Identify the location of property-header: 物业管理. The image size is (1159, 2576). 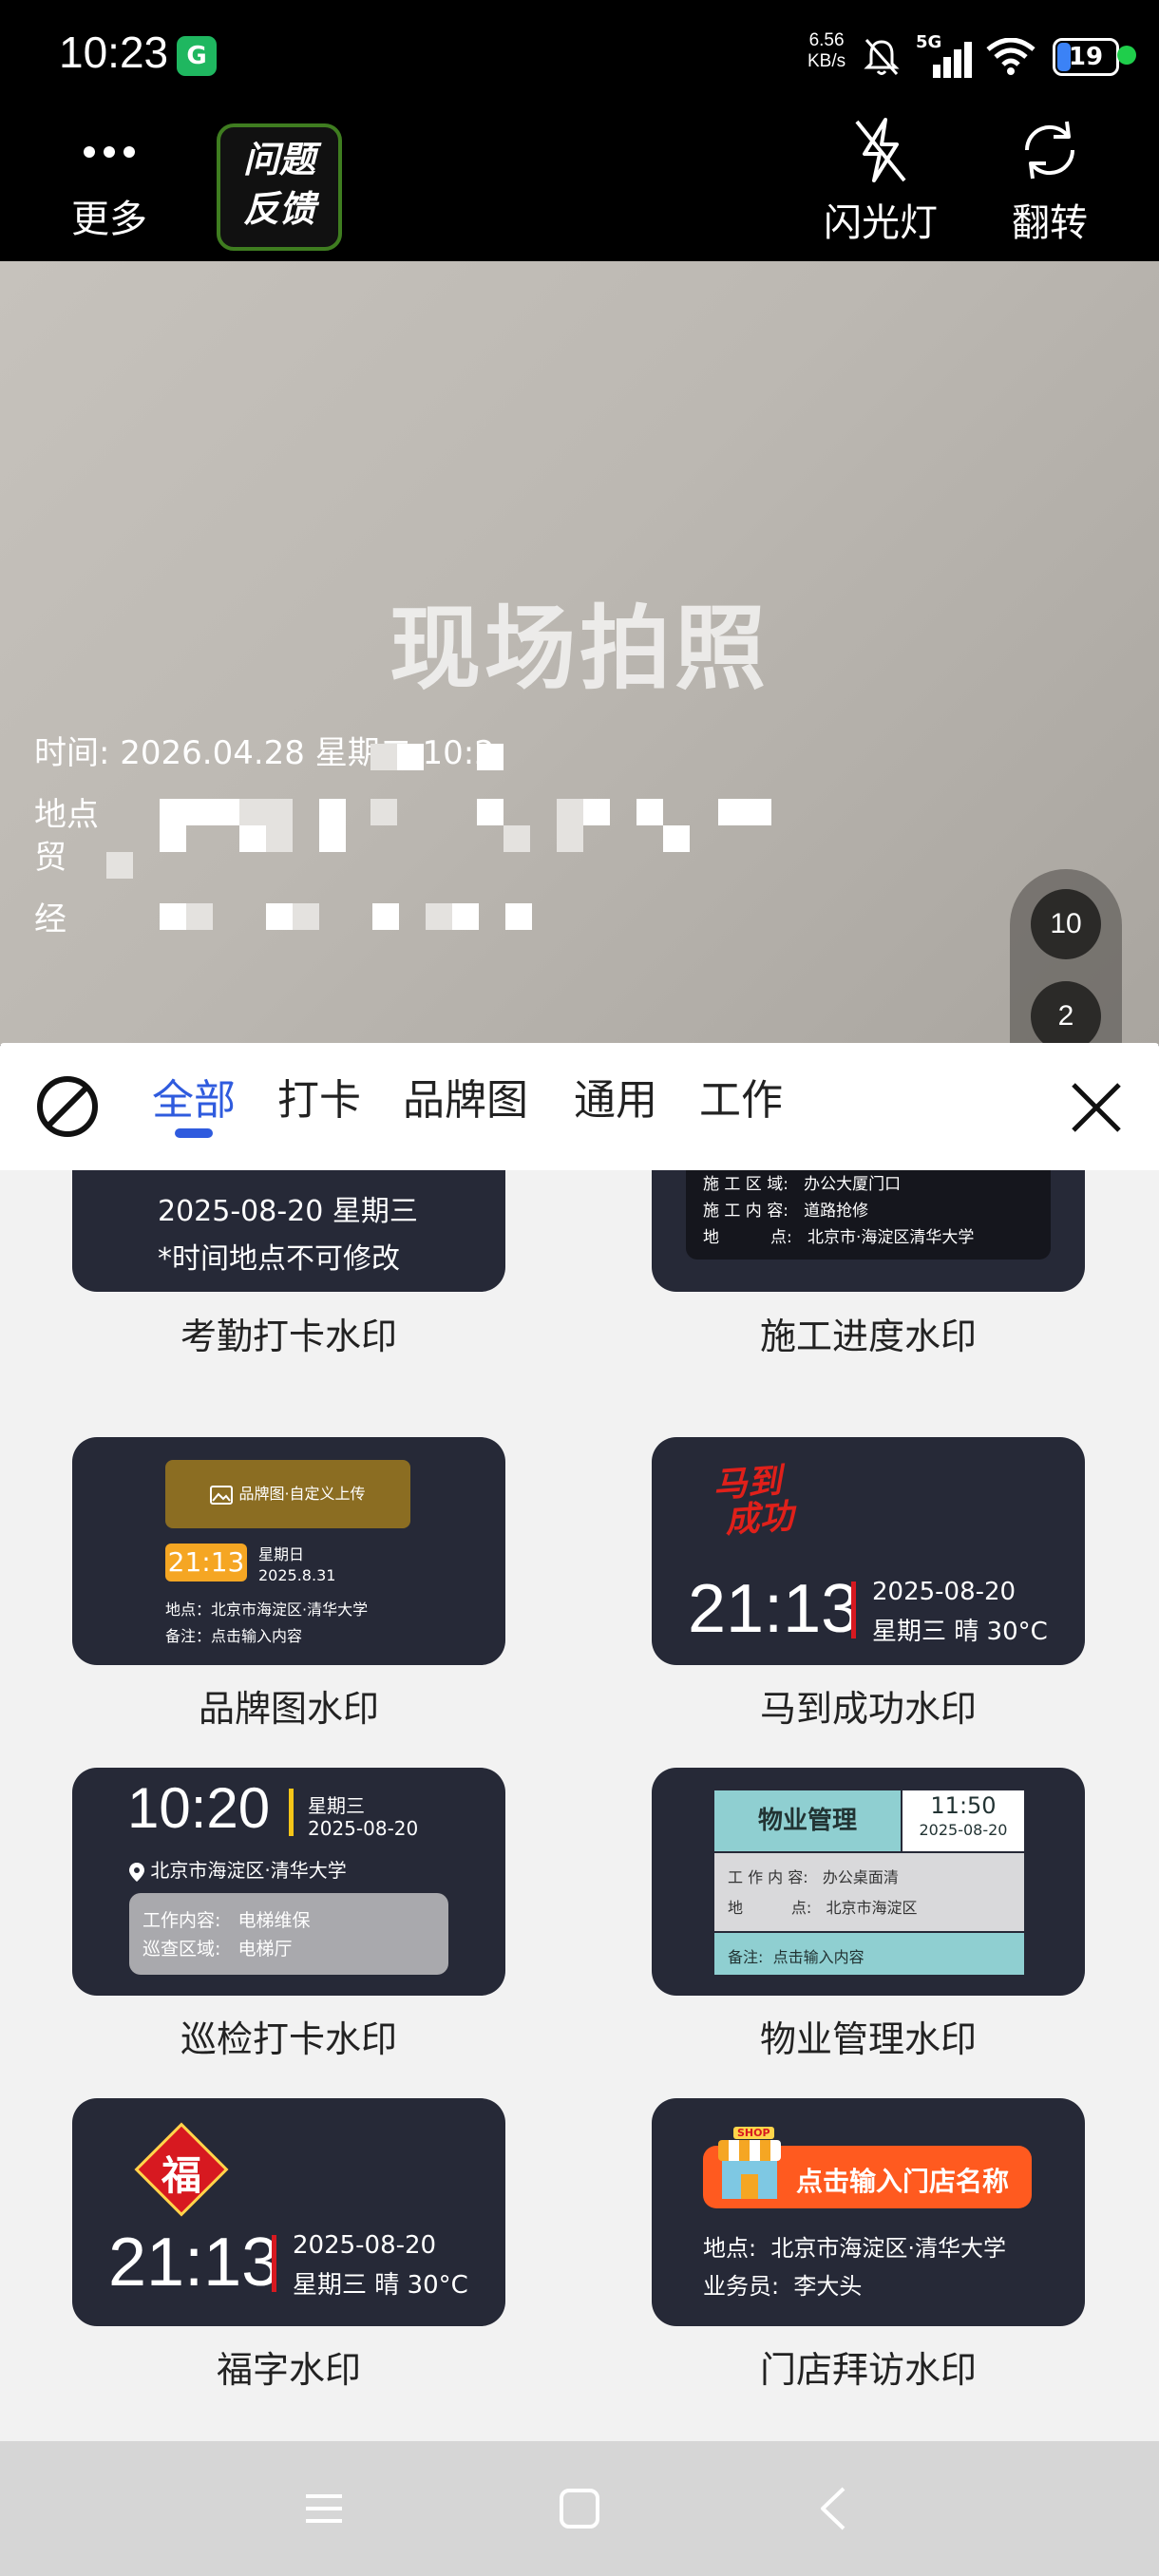
(807, 1820).